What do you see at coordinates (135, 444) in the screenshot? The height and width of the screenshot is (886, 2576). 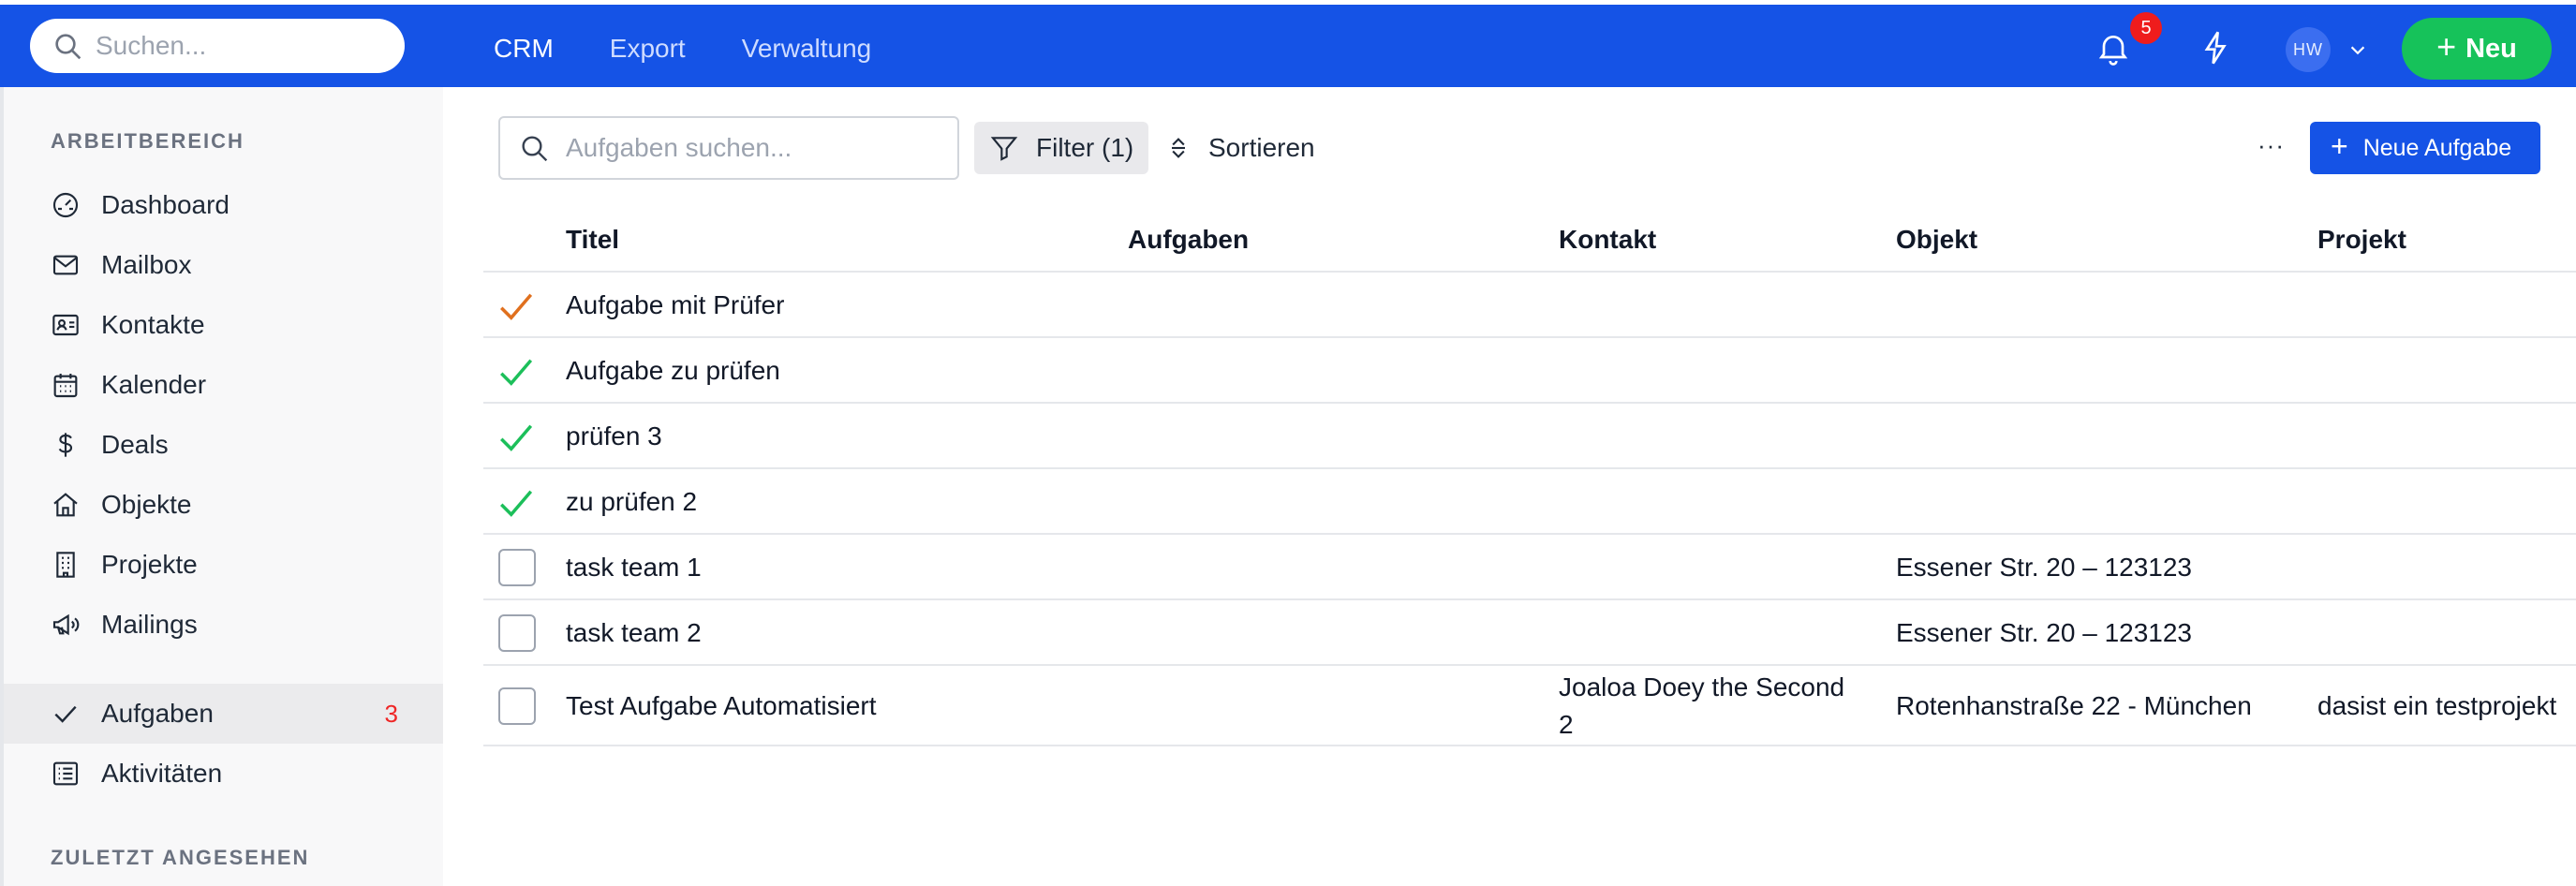 I see `sidebar-item-label: Deals` at bounding box center [135, 444].